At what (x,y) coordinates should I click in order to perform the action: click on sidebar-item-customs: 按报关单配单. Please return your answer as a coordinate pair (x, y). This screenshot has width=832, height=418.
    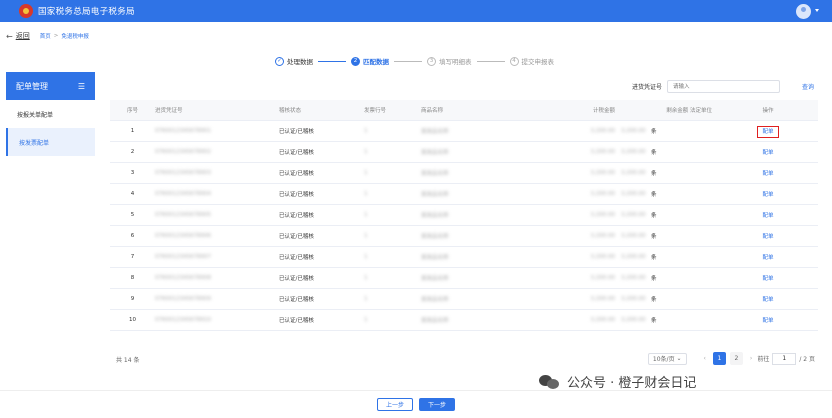
    Looking at the image, I should click on (50, 114).